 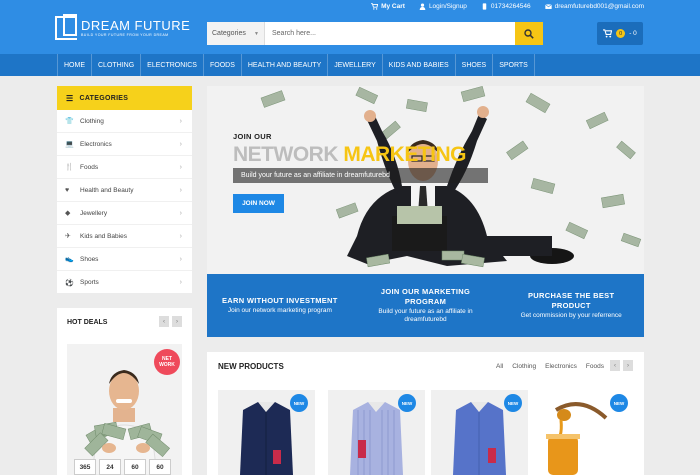 I want to click on sidebar-item-health-and-beauty: ♥ Health and Beauty ›, so click(x=124, y=190).